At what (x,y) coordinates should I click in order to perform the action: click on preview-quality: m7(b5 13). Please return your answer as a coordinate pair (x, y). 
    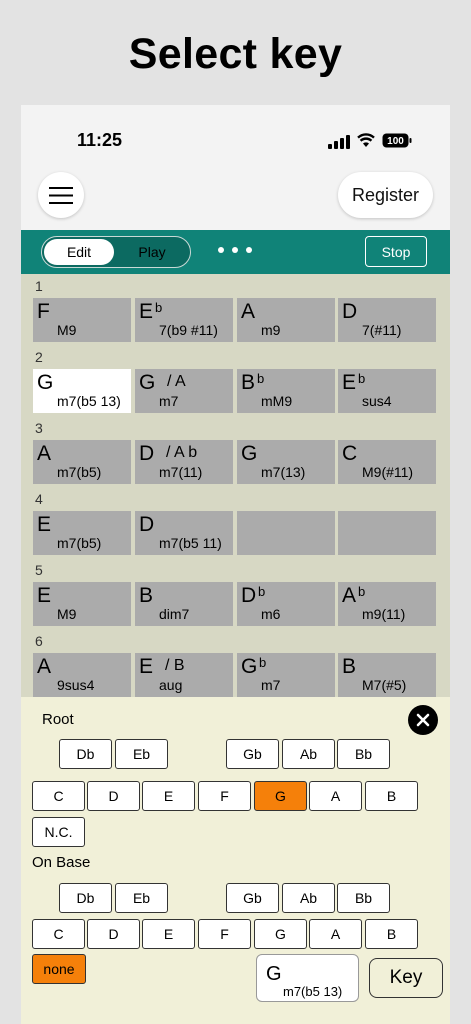
    Looking at the image, I should click on (313, 991).